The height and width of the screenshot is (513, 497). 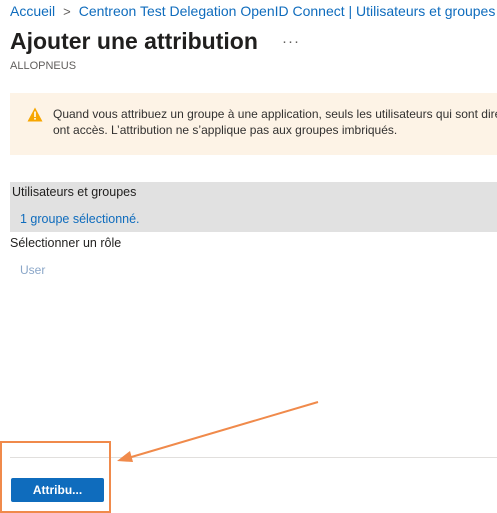 What do you see at coordinates (43, 66) in the screenshot?
I see `page-subtitle: ALLOPNEUS` at bounding box center [43, 66].